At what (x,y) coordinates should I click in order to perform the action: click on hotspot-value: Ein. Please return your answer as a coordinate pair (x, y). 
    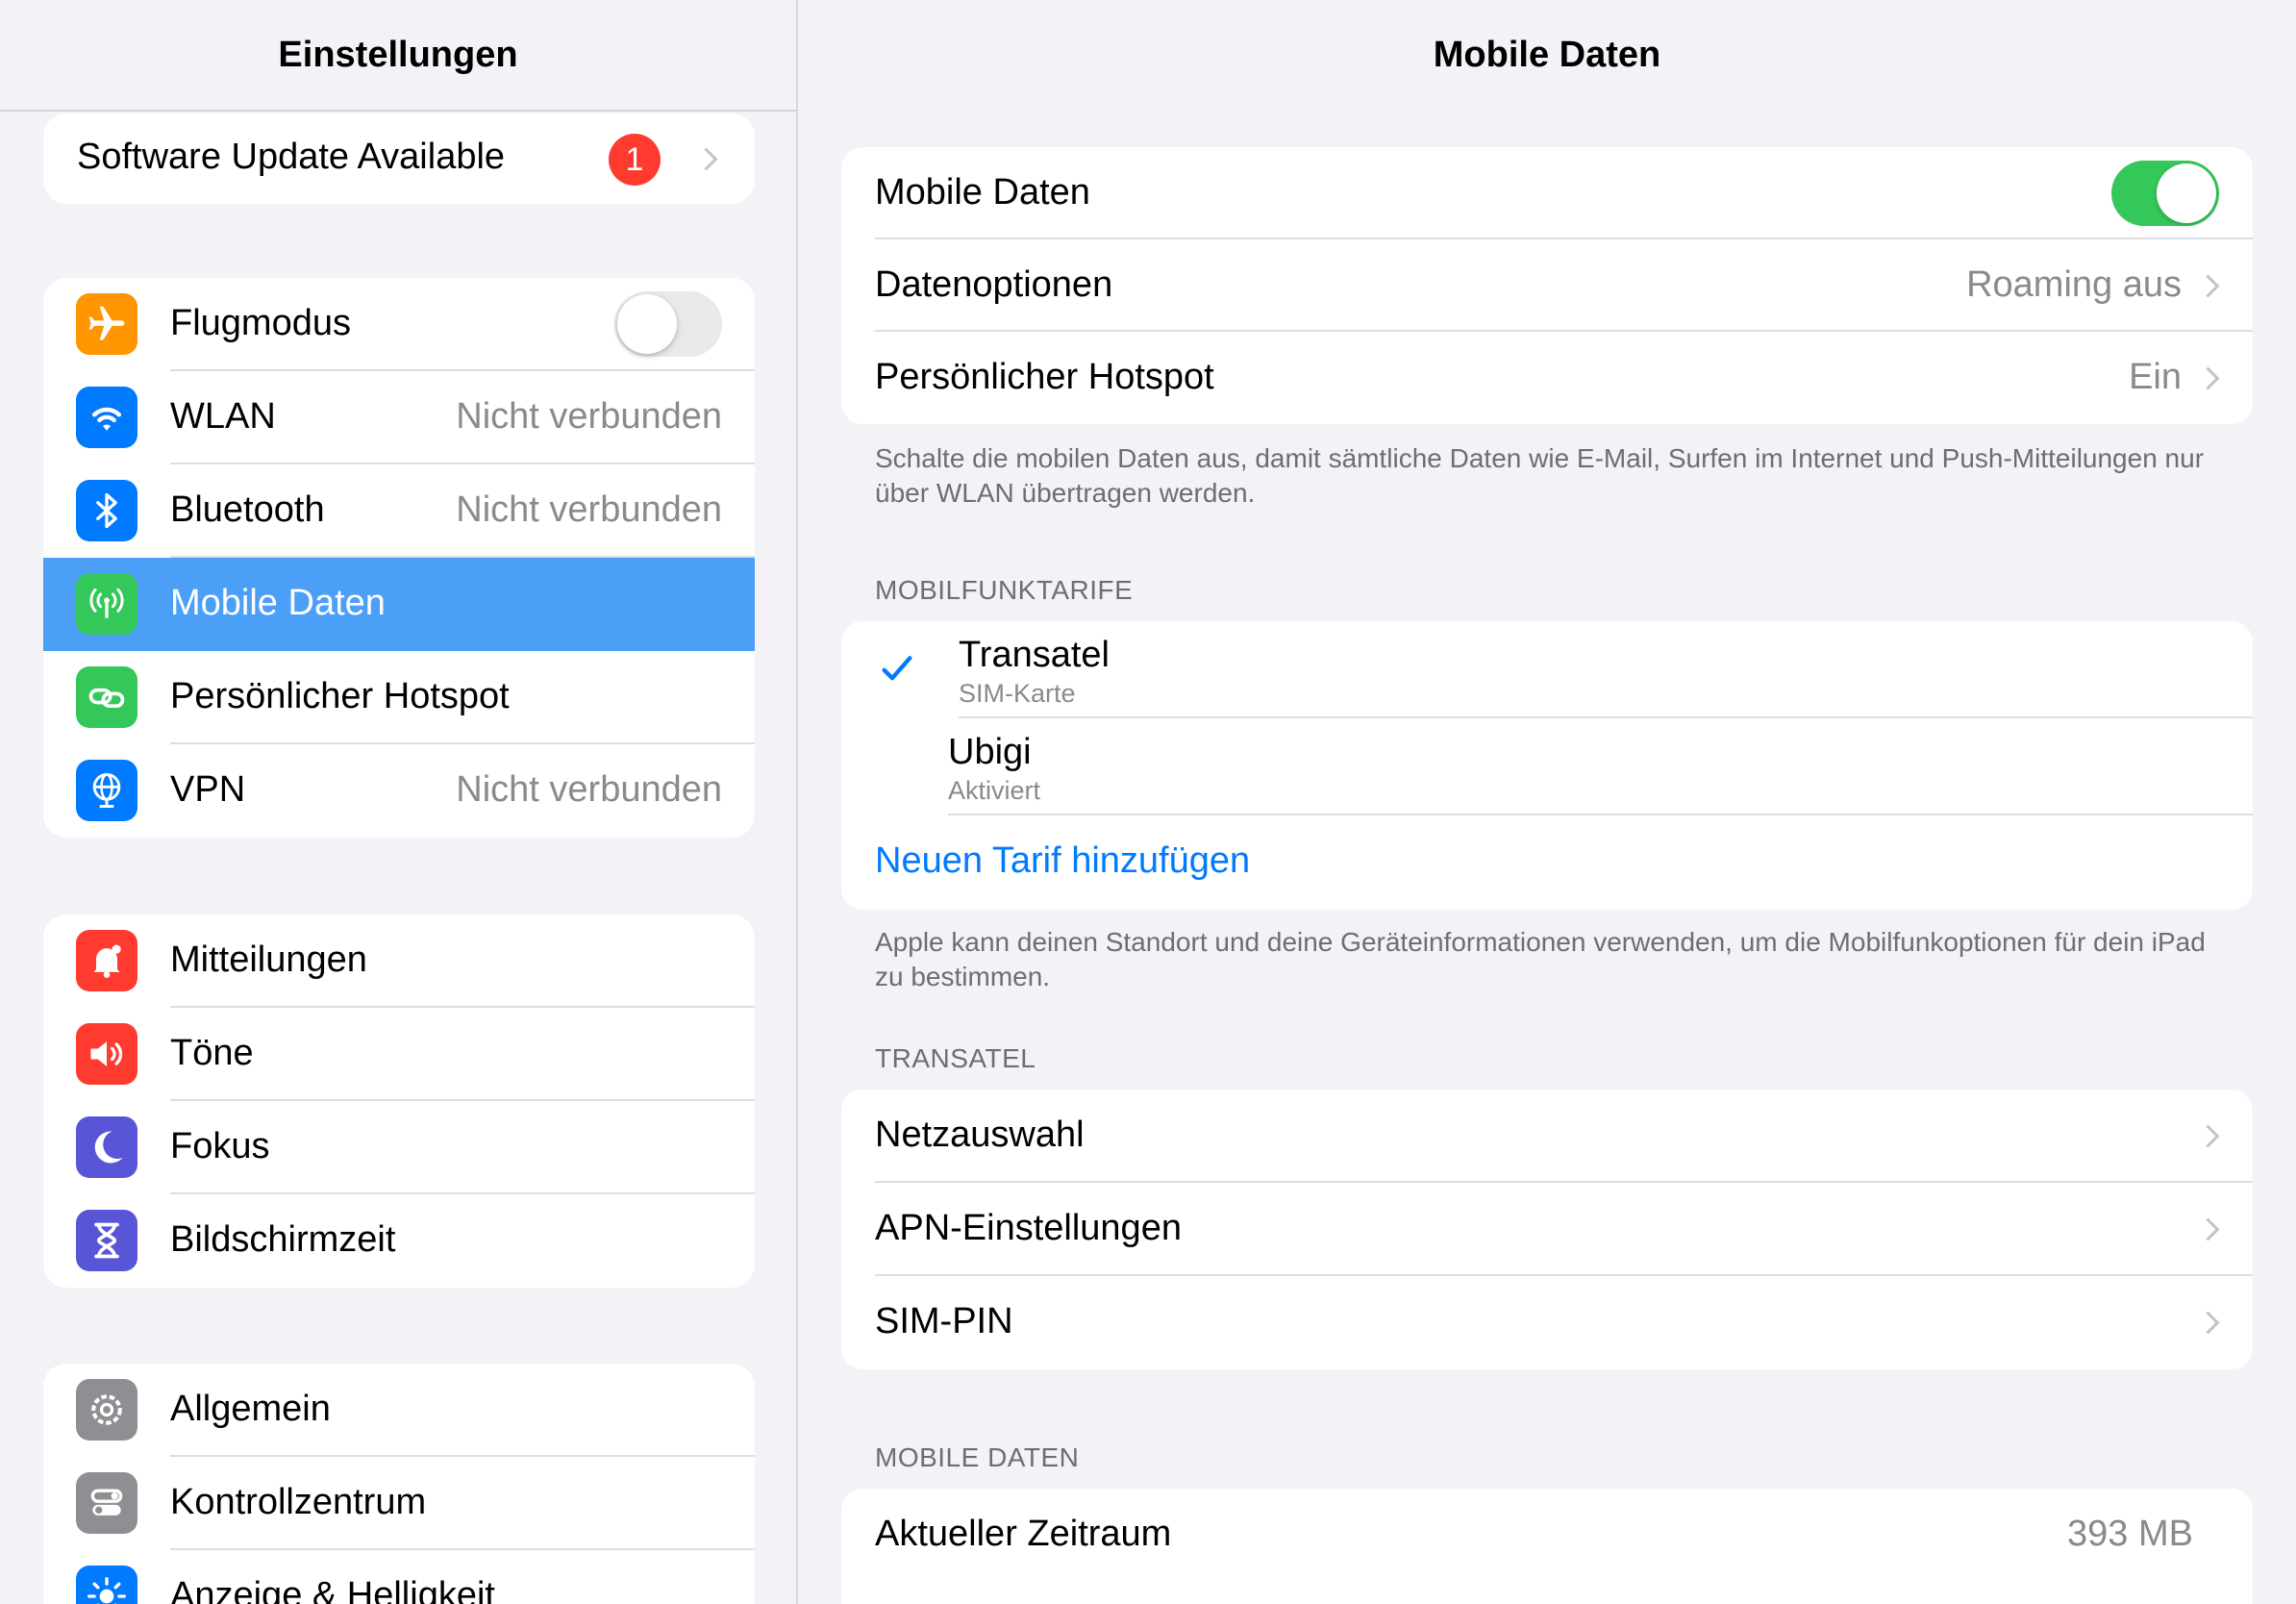
    Looking at the image, I should click on (2155, 377).